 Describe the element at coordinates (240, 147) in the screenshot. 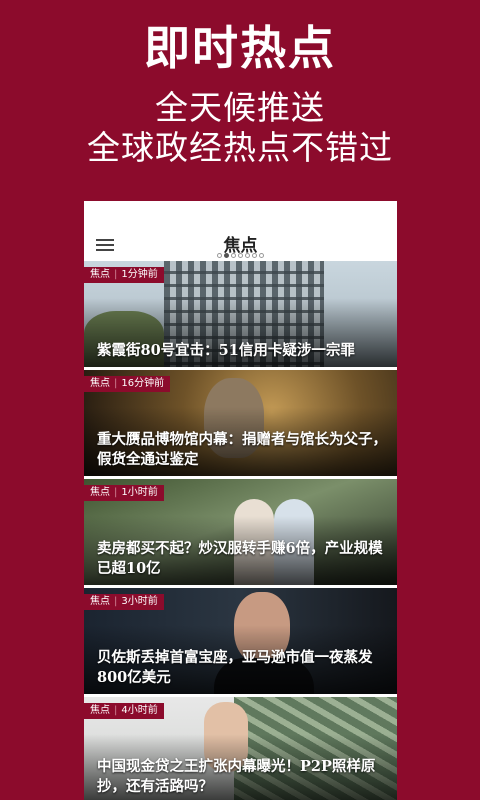

I see `promo-subtitle-line2: 全球政经热点不错过` at that location.